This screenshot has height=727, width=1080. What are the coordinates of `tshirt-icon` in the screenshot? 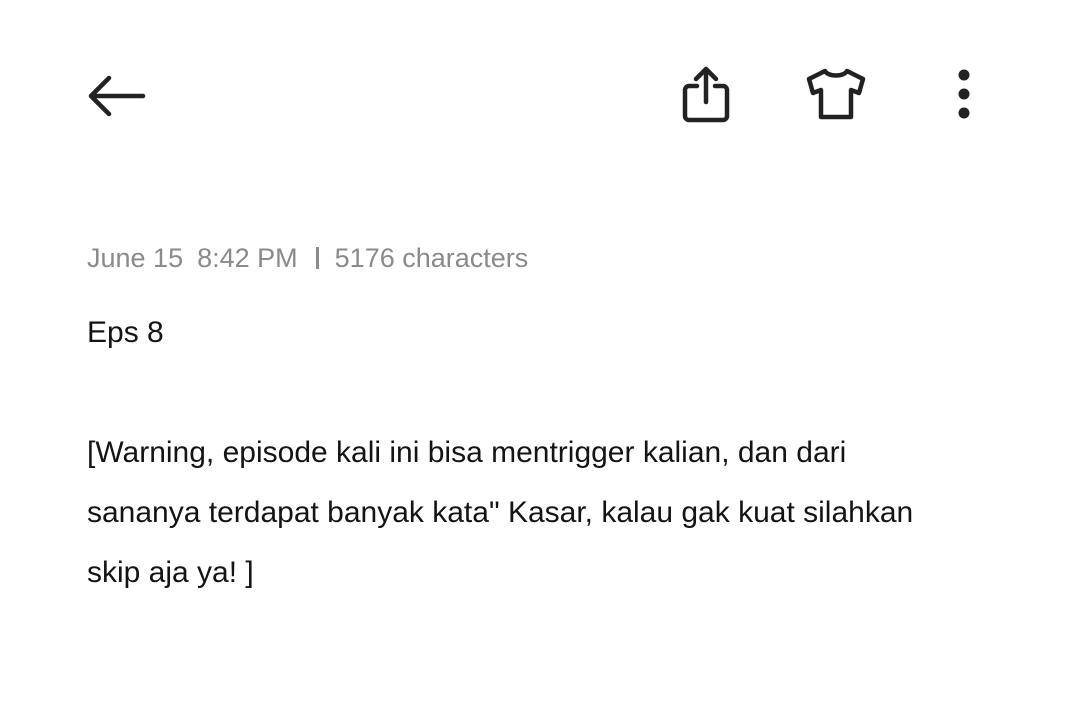 It's located at (836, 94).